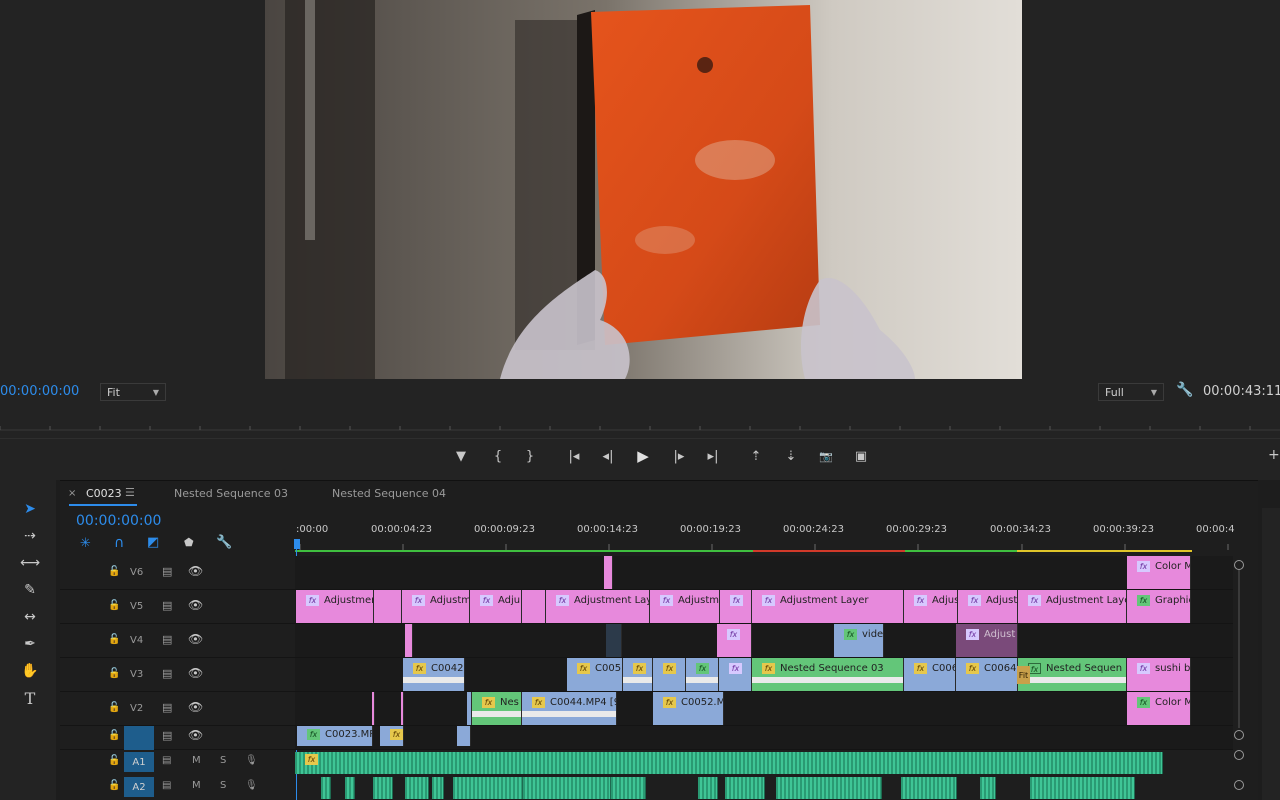 This screenshot has width=1280, height=800. What do you see at coordinates (133, 392) in the screenshot?
I see `zoom-select: Fit ▼` at bounding box center [133, 392].